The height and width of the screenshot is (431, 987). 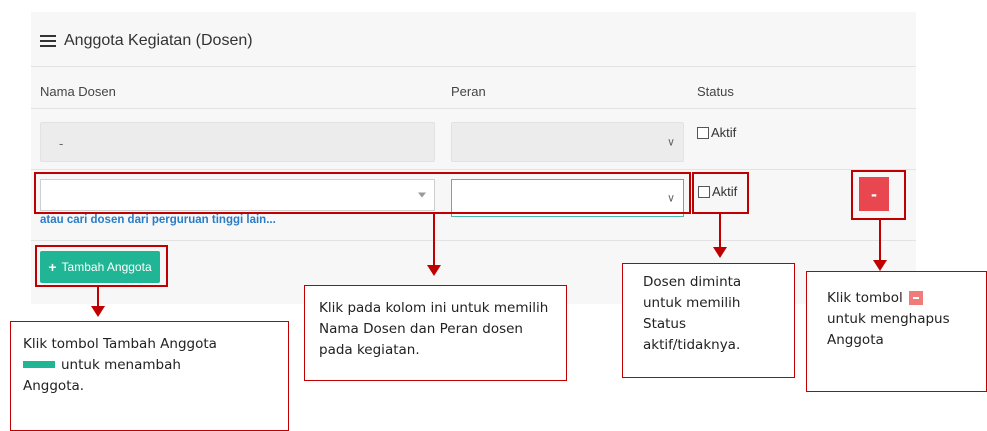 What do you see at coordinates (724, 132) in the screenshot?
I see `status-label: Aktif` at bounding box center [724, 132].